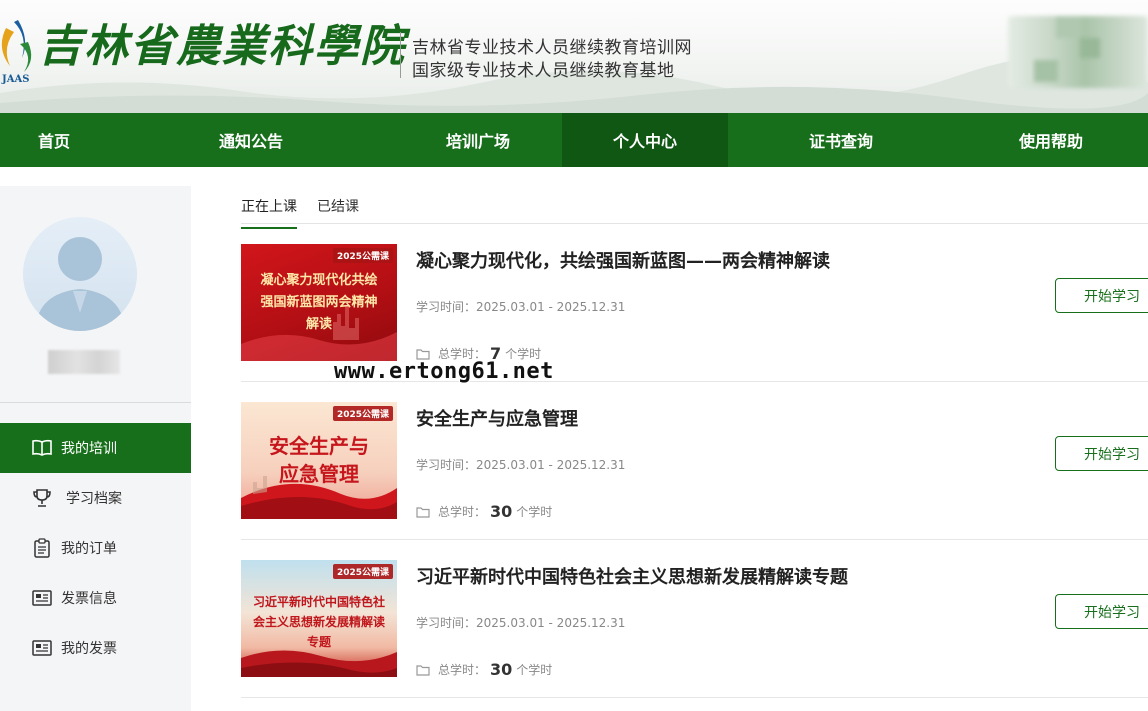 The image size is (1148, 711). I want to click on nav-training-square: 培训广场, so click(478, 140).